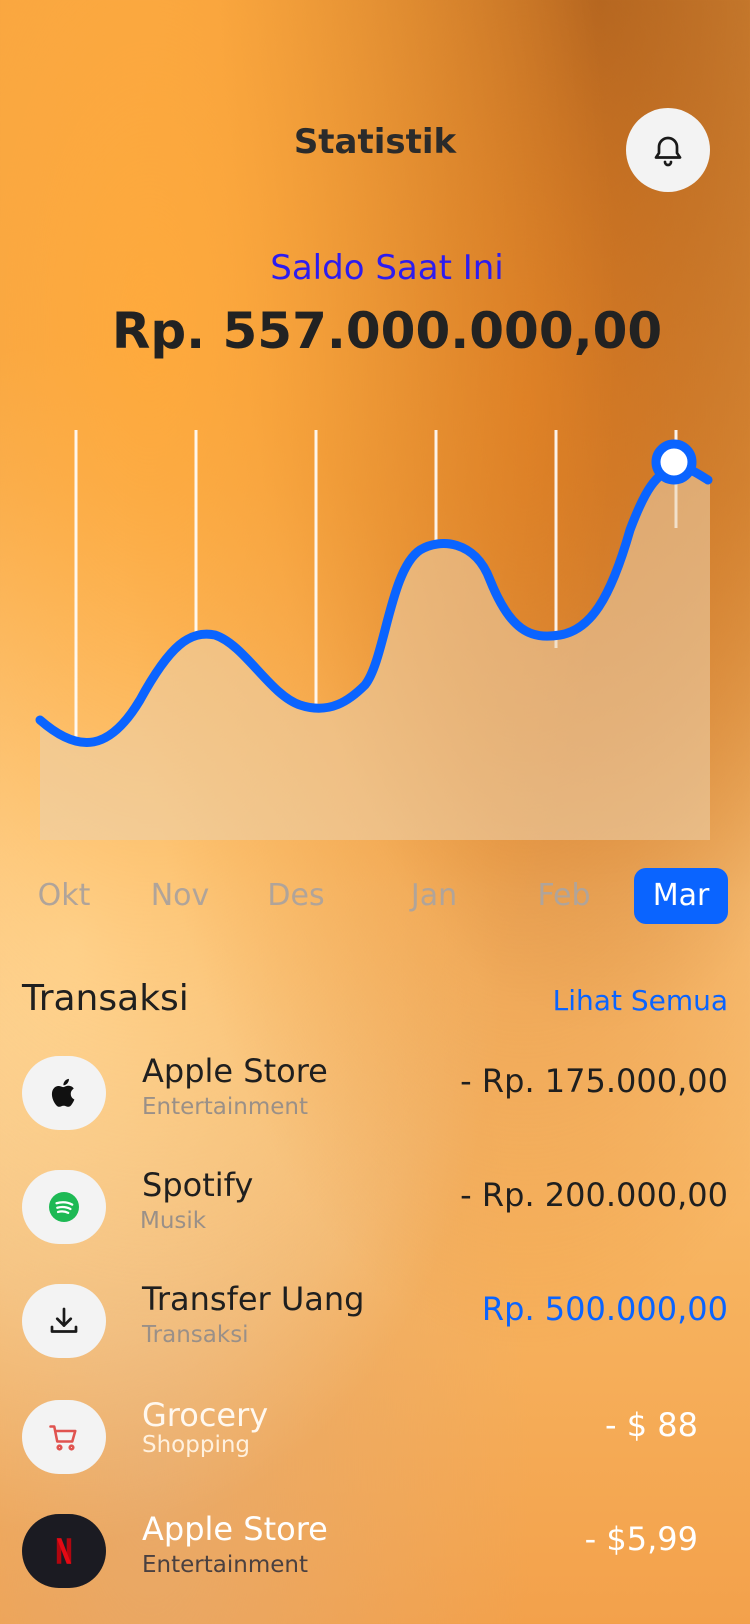 This screenshot has height=1624, width=750. Describe the element at coordinates (387, 331) in the screenshot. I see `balance-value: Rp. 557.000.000,00` at that location.